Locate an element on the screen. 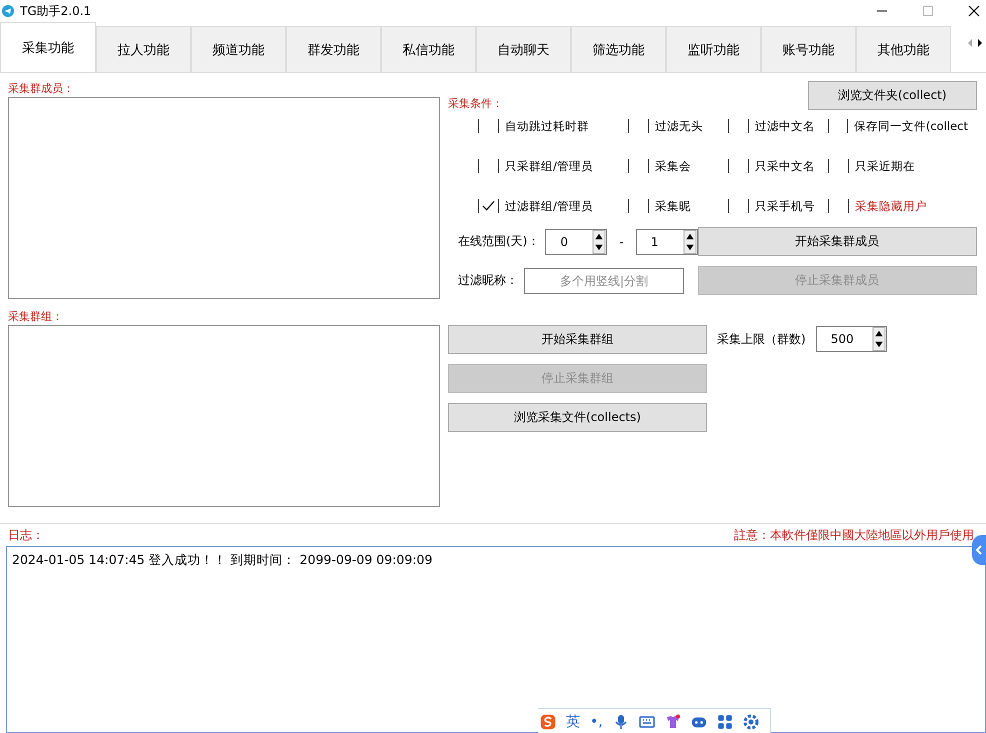 Image resolution: width=986 pixels, height=733 pixels. chevron-left-icon is located at coordinates (979, 550).